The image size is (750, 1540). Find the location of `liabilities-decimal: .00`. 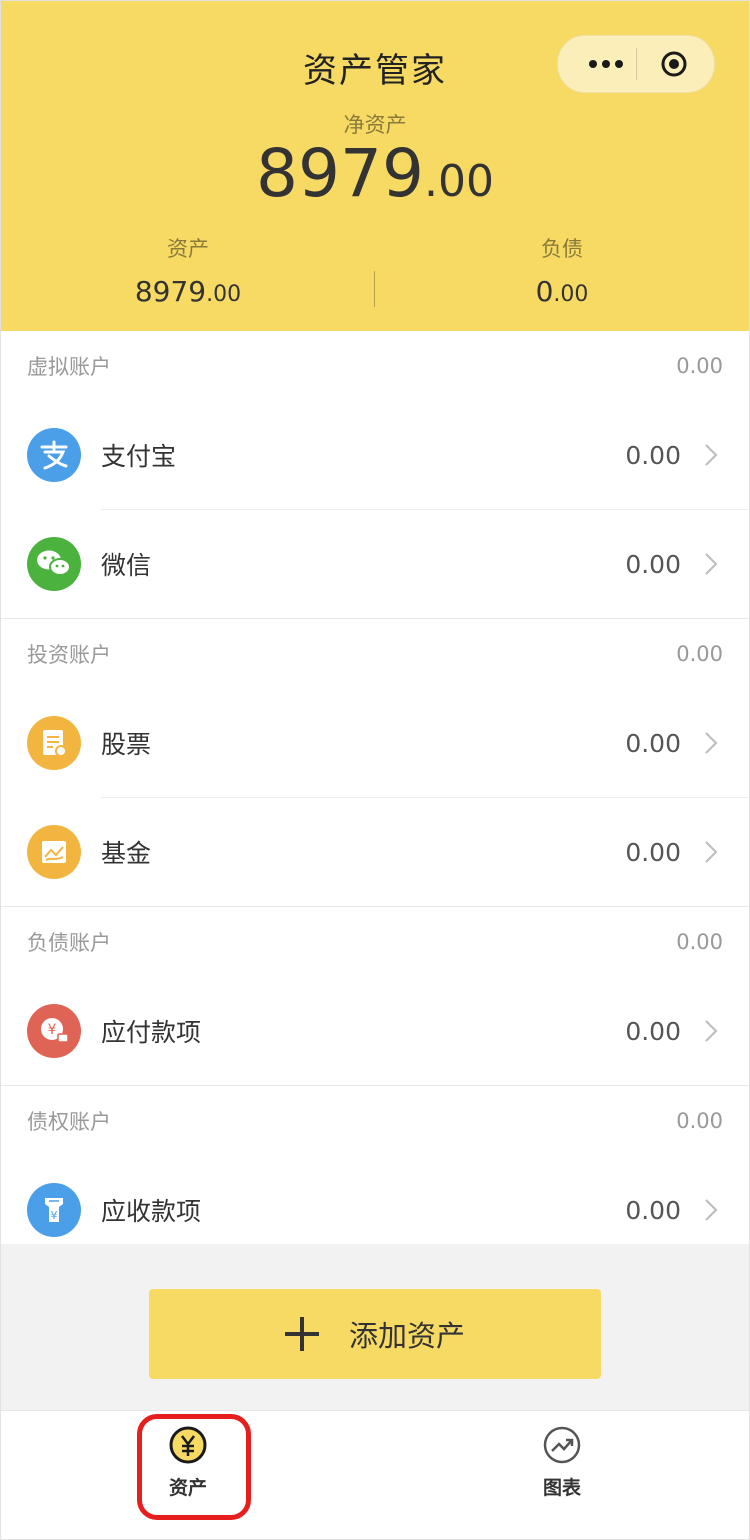

liabilities-decimal: .00 is located at coordinates (571, 294).